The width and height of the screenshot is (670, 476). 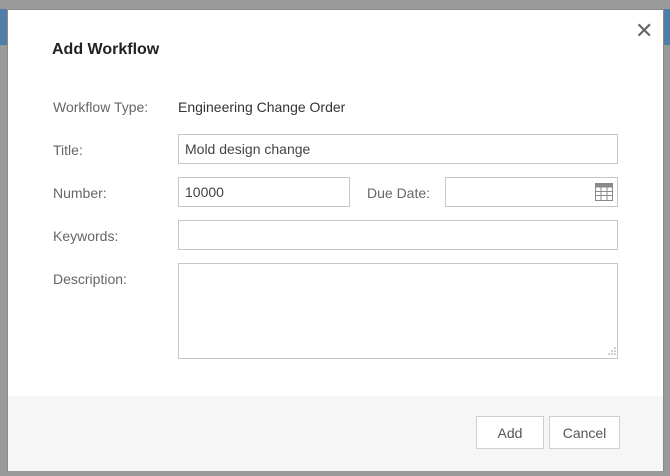 What do you see at coordinates (510, 432) in the screenshot?
I see `add-button: Add` at bounding box center [510, 432].